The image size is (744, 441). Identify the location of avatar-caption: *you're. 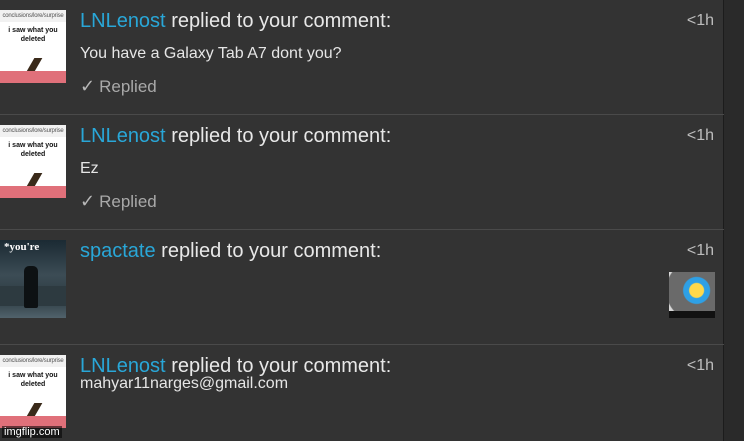
(22, 247).